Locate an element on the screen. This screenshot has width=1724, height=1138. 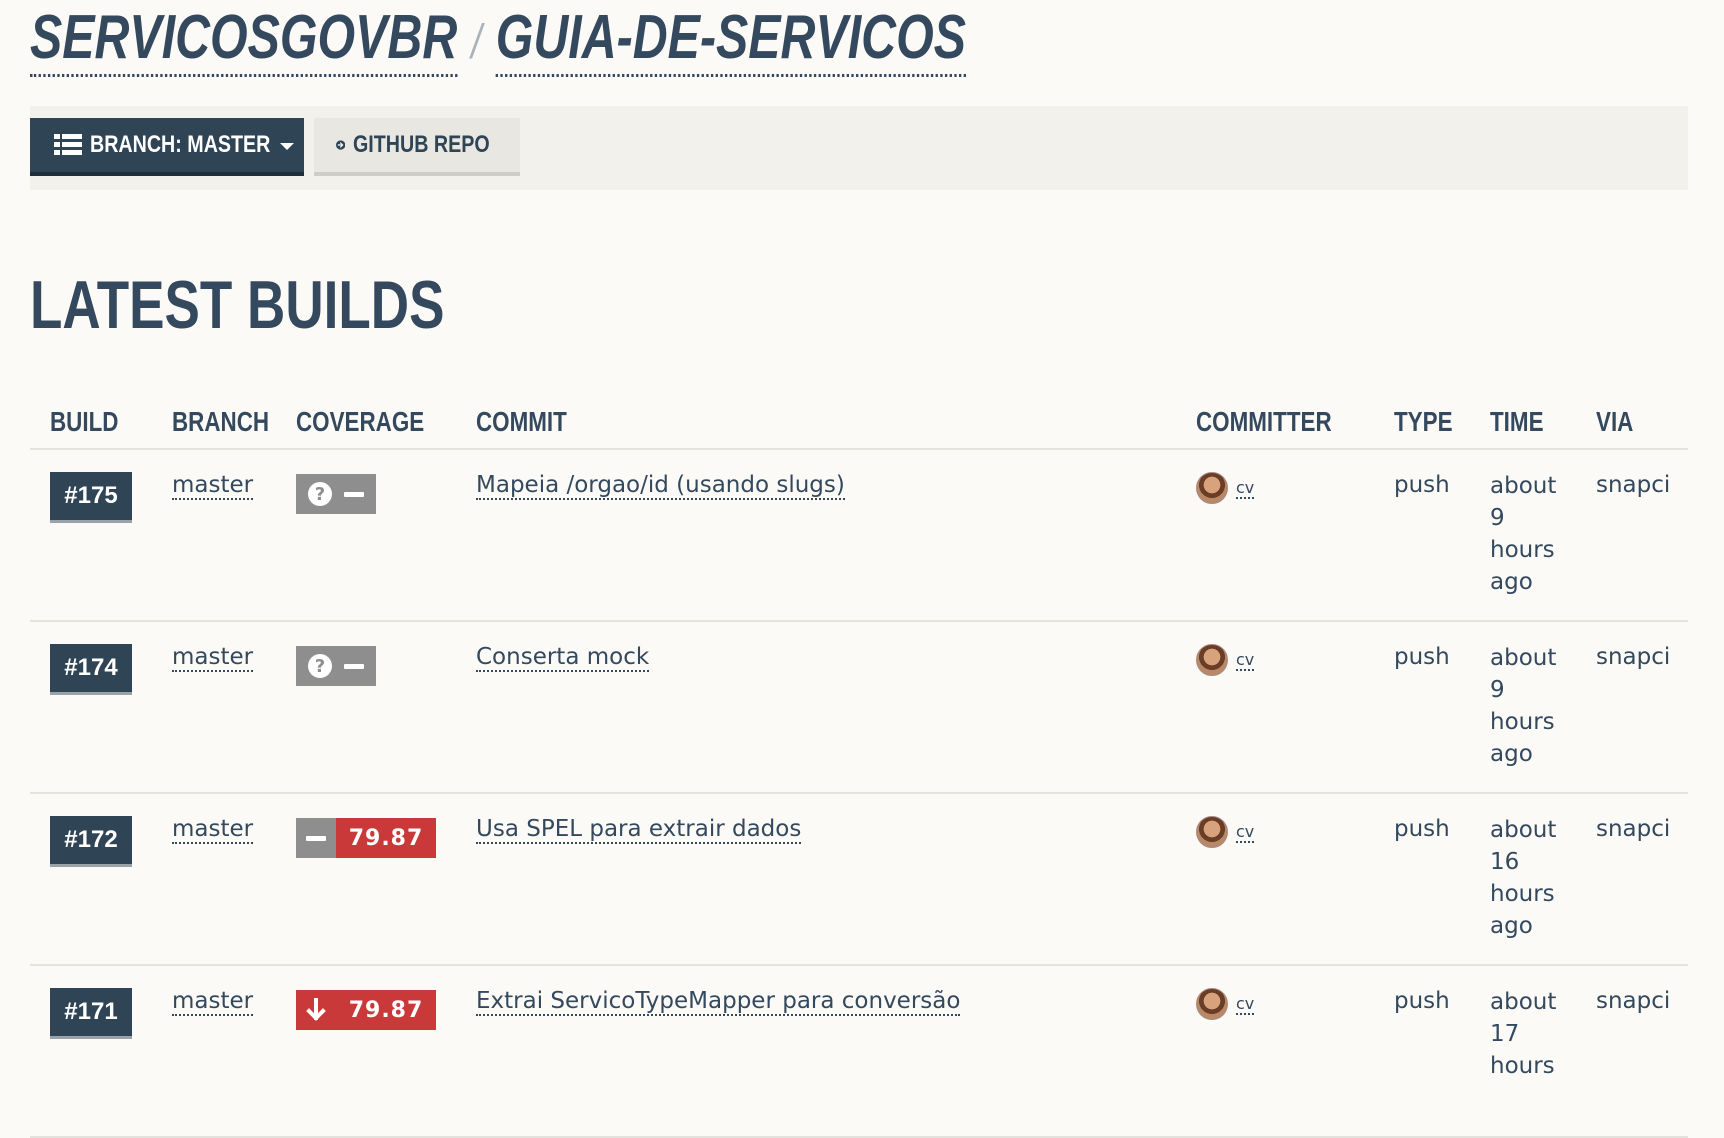
build-number-badge: #172 is located at coordinates (91, 840).